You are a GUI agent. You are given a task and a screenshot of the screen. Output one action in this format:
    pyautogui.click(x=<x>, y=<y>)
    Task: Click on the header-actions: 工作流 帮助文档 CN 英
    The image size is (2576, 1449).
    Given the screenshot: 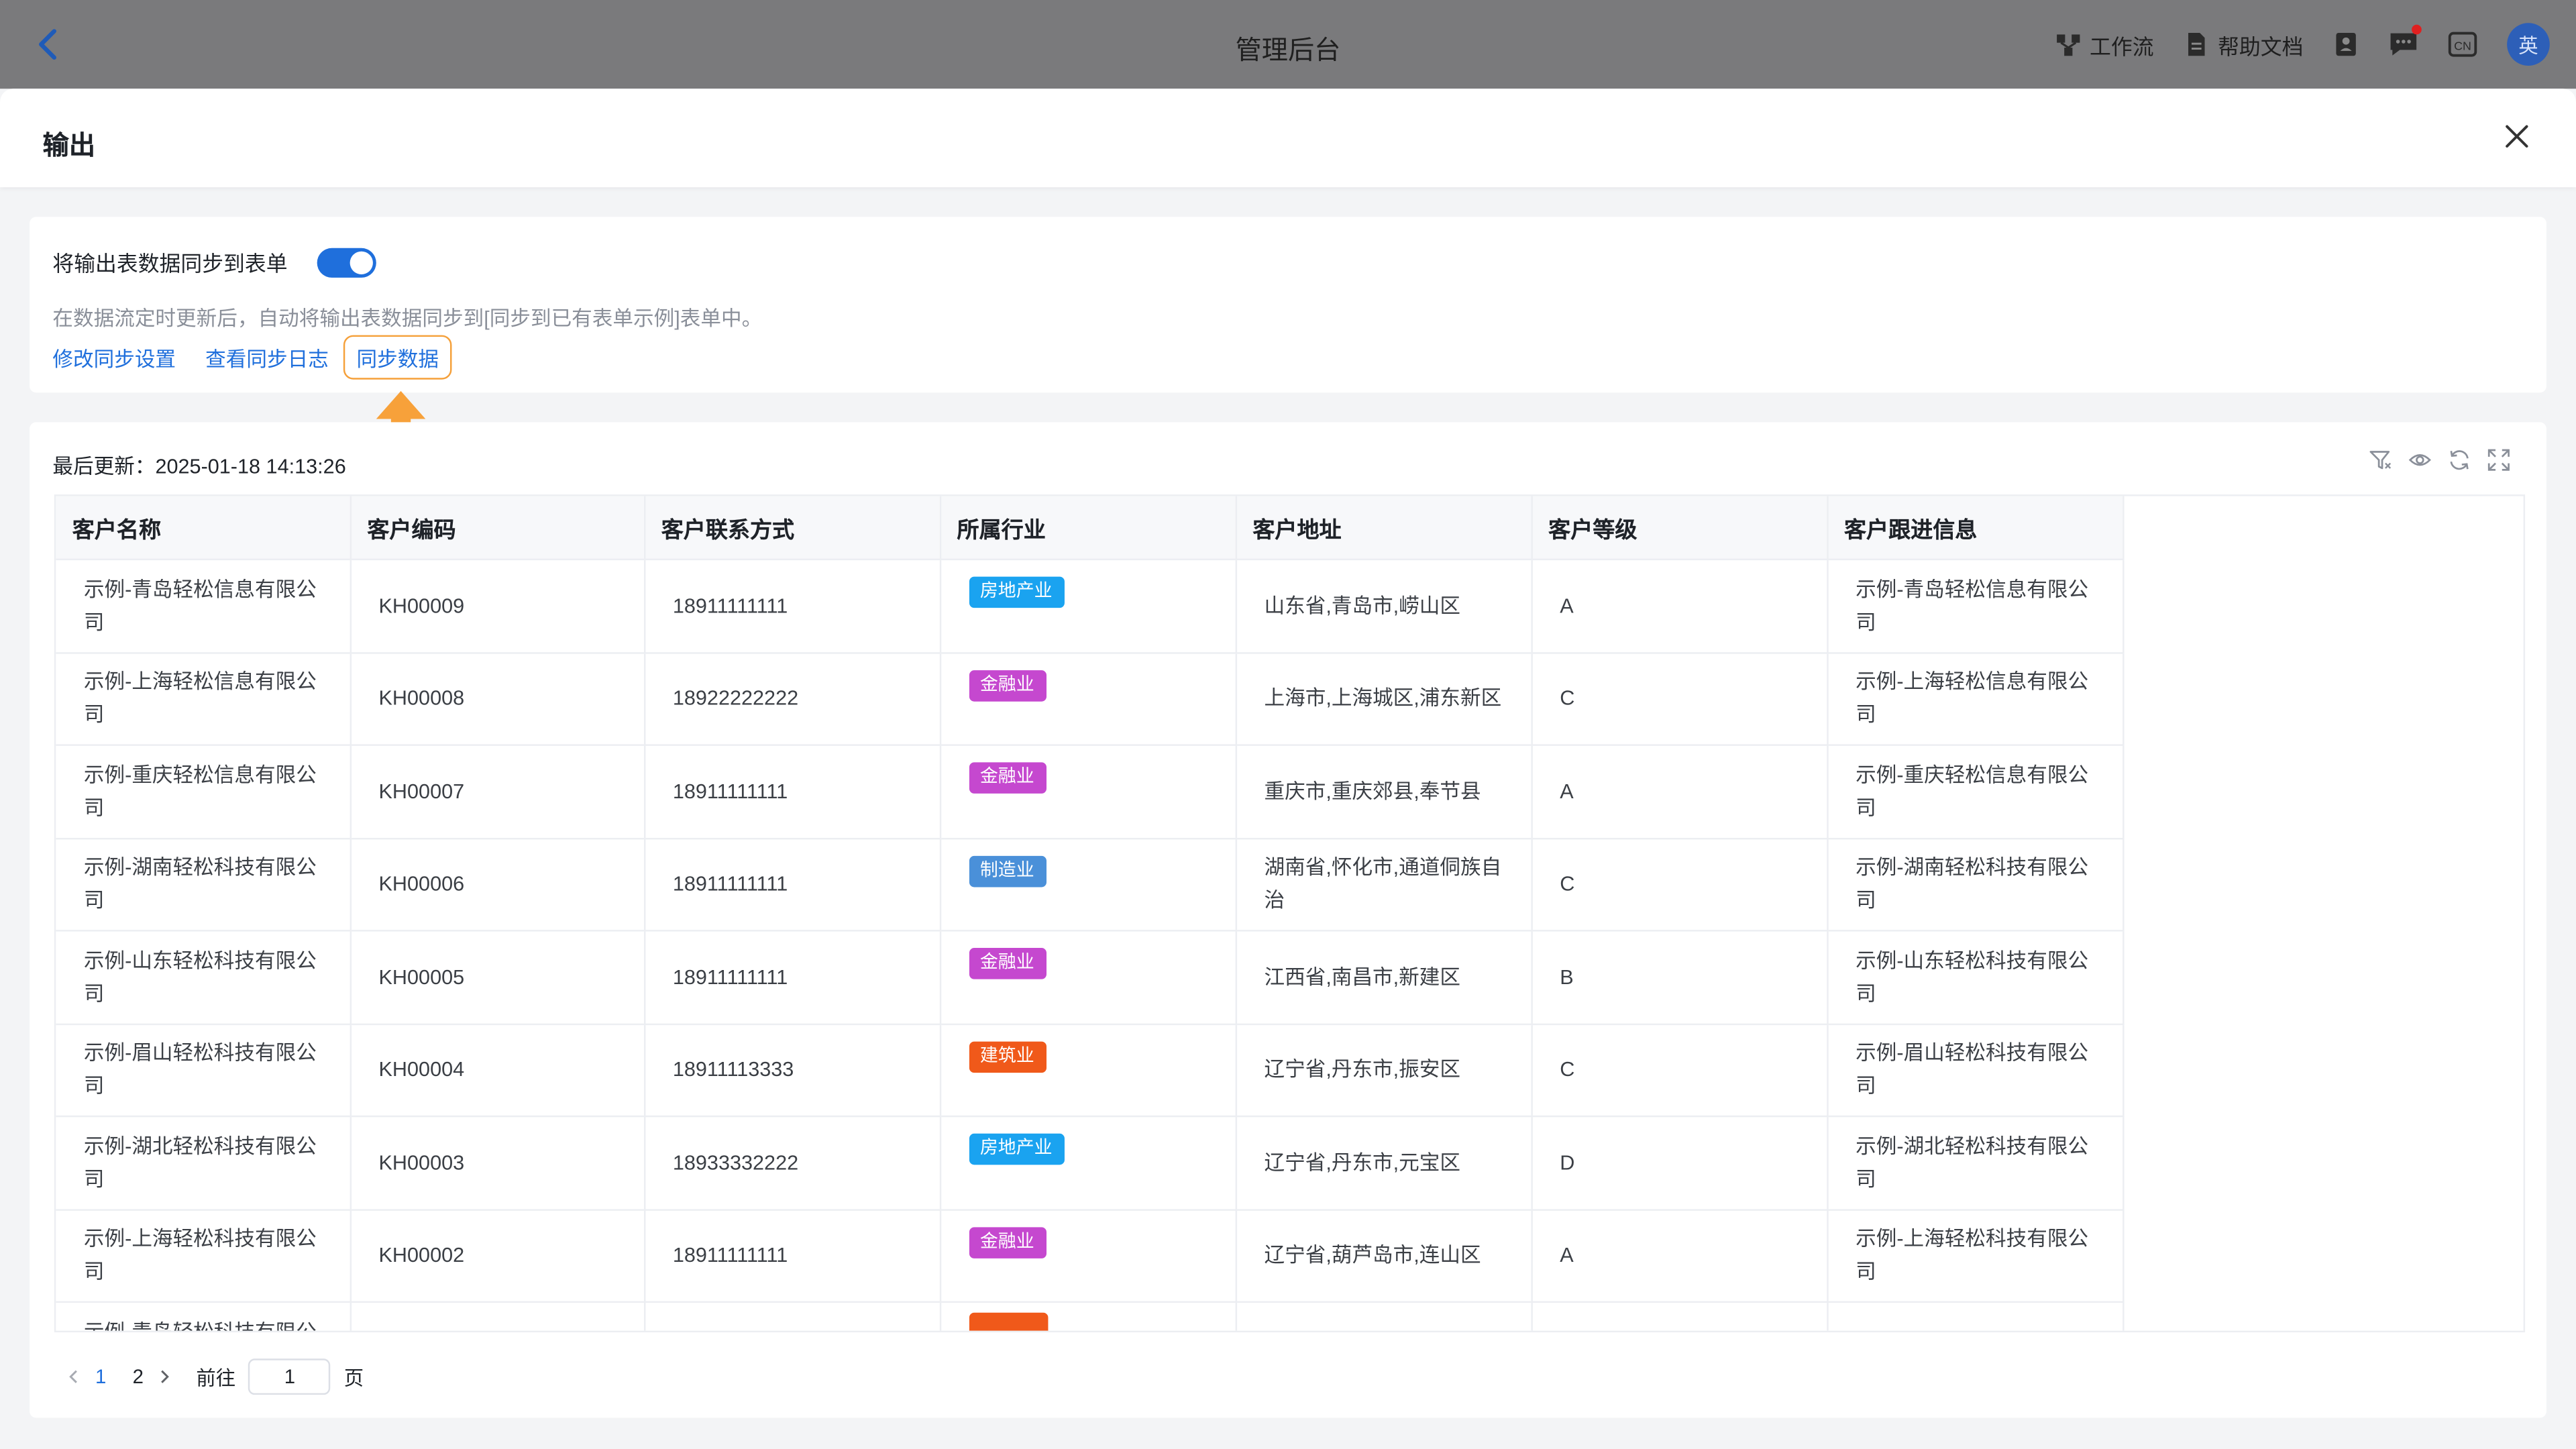 What is the action you would take?
    pyautogui.click(x=2302, y=44)
    